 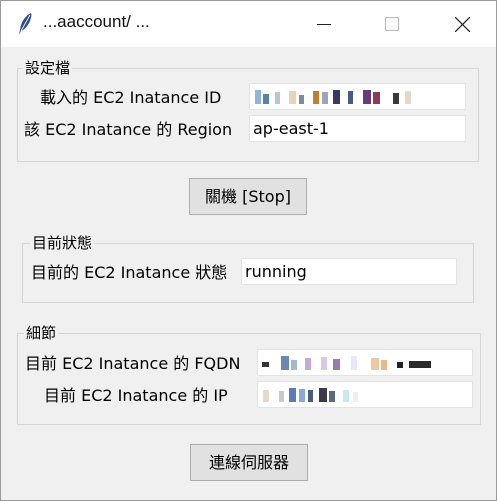 What do you see at coordinates (310, 394) in the screenshot?
I see `redacted-ip` at bounding box center [310, 394].